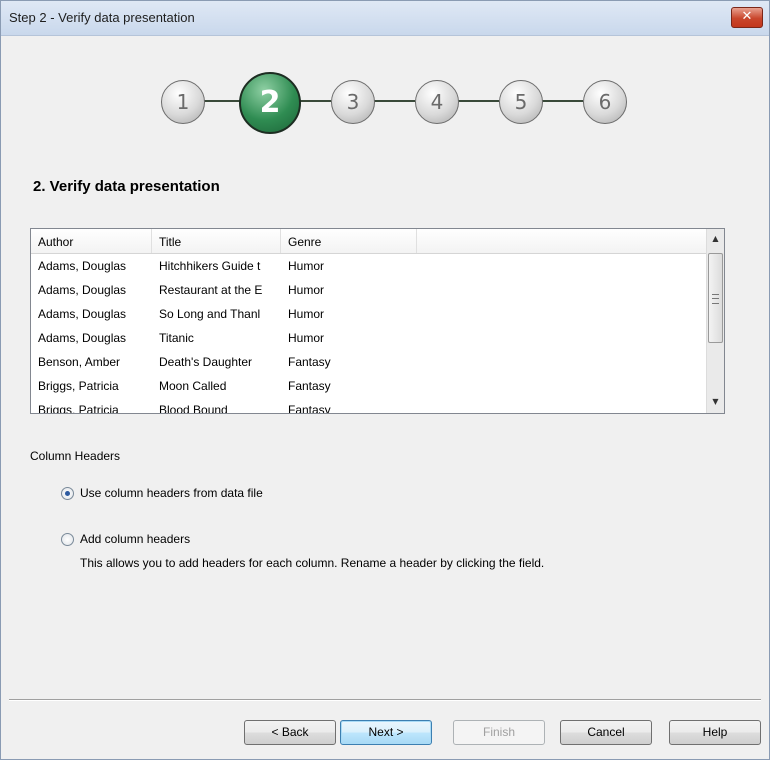 This screenshot has width=770, height=760. What do you see at coordinates (67, 539) in the screenshot?
I see `radio-add-headers` at bounding box center [67, 539].